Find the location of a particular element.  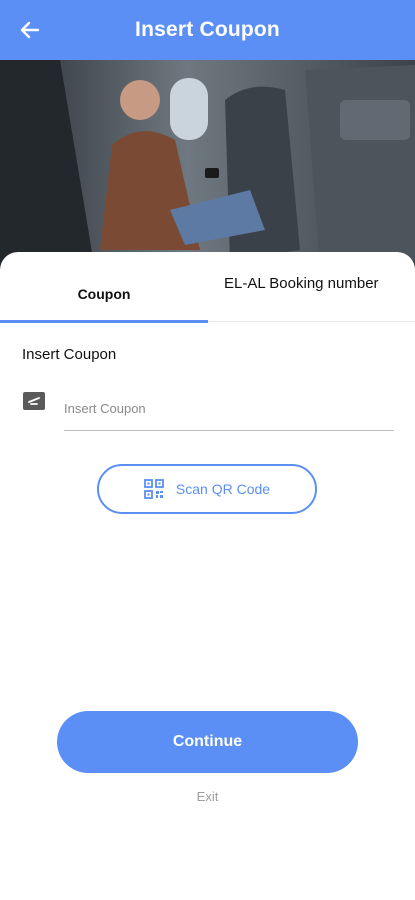

tab-coupon: Coupon is located at coordinates (104, 287).